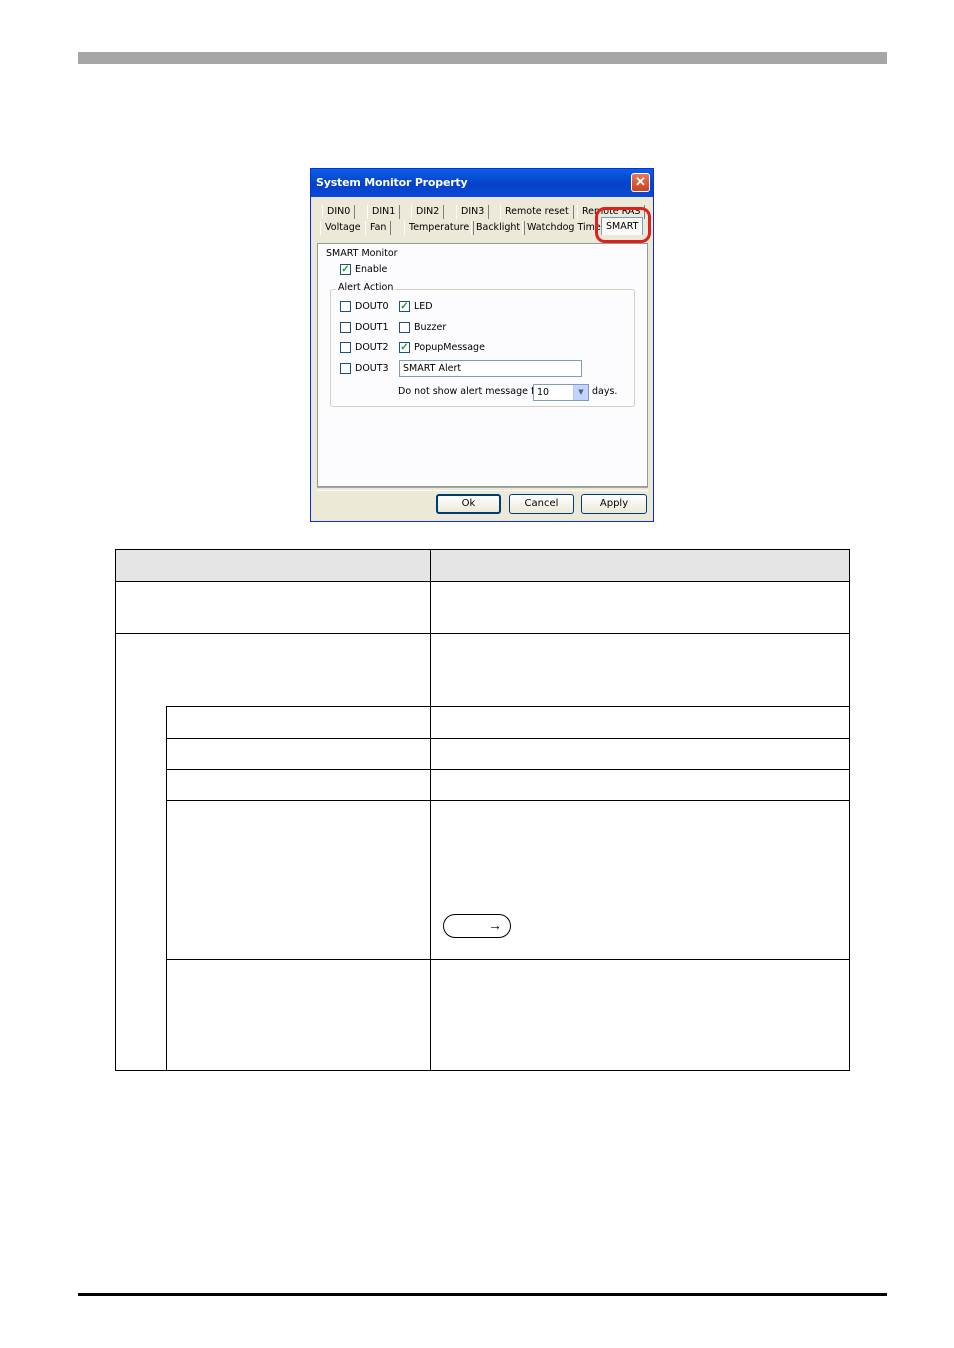  What do you see at coordinates (372, 306) in the screenshot?
I see `dout0-label: DOUT0` at bounding box center [372, 306].